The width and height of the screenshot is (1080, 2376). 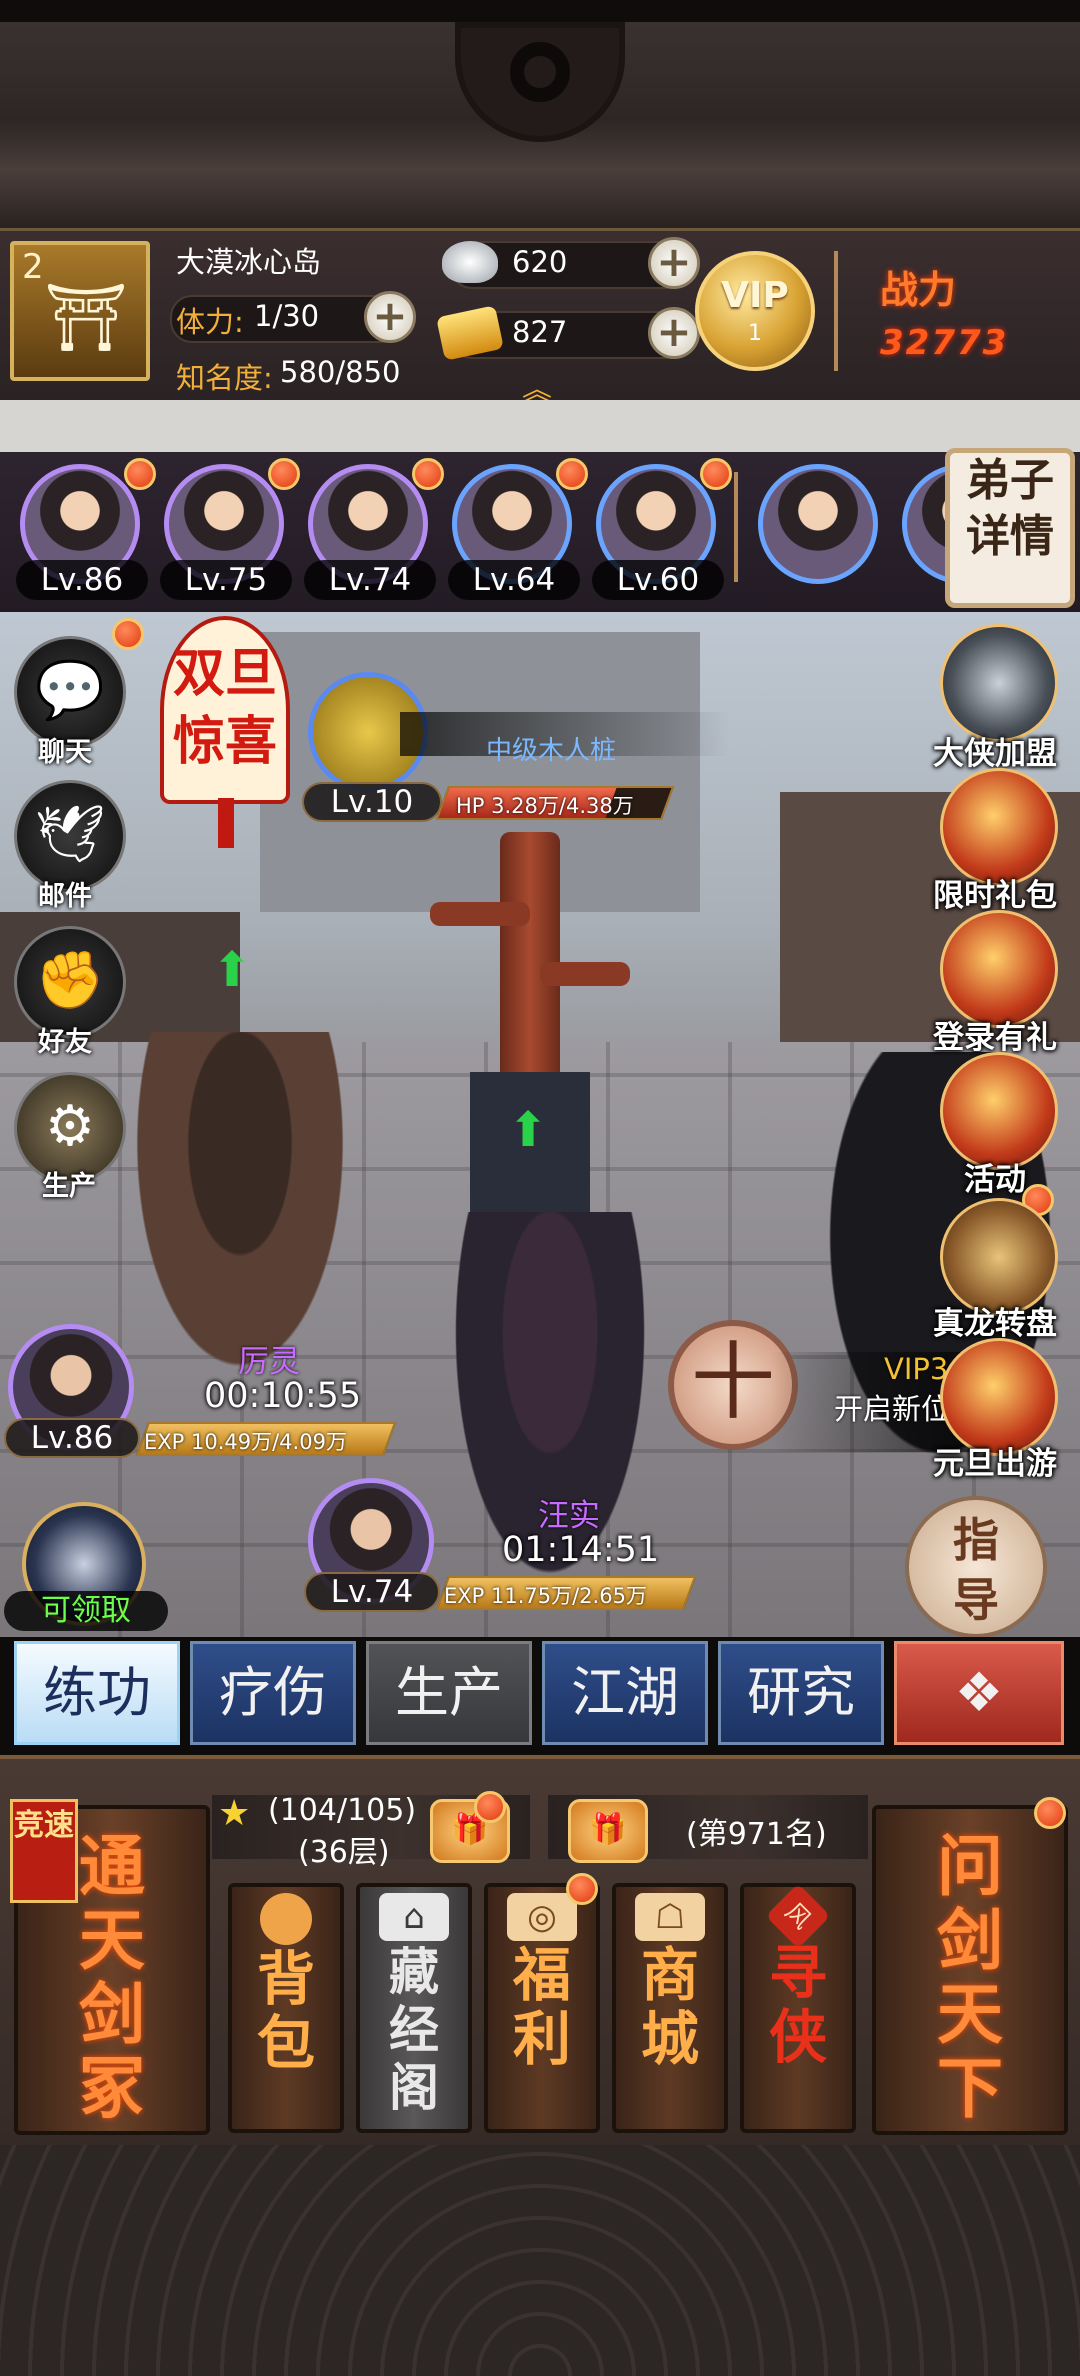 I want to click on event-banner: 双旦 惊喜, so click(x=225, y=710).